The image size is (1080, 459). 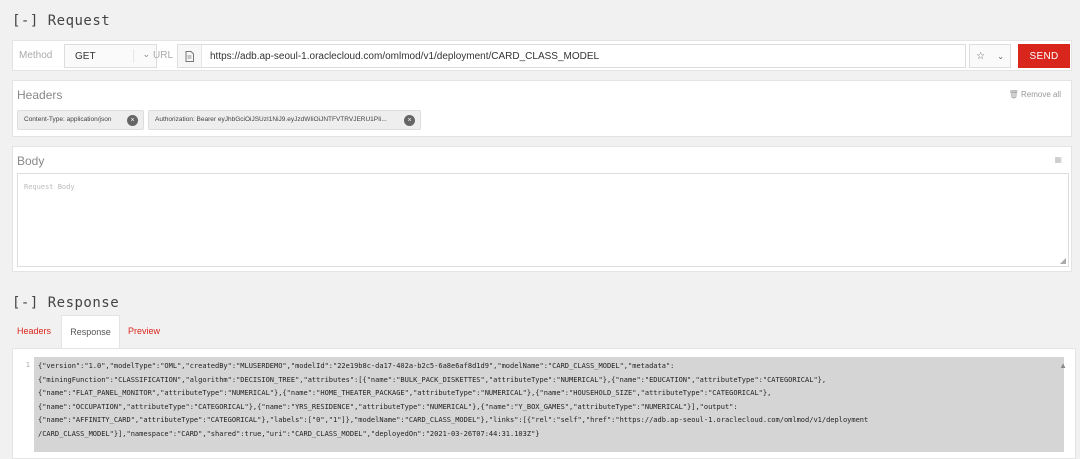 I want to click on resize-handle-icon: ◢, so click(x=1063, y=260).